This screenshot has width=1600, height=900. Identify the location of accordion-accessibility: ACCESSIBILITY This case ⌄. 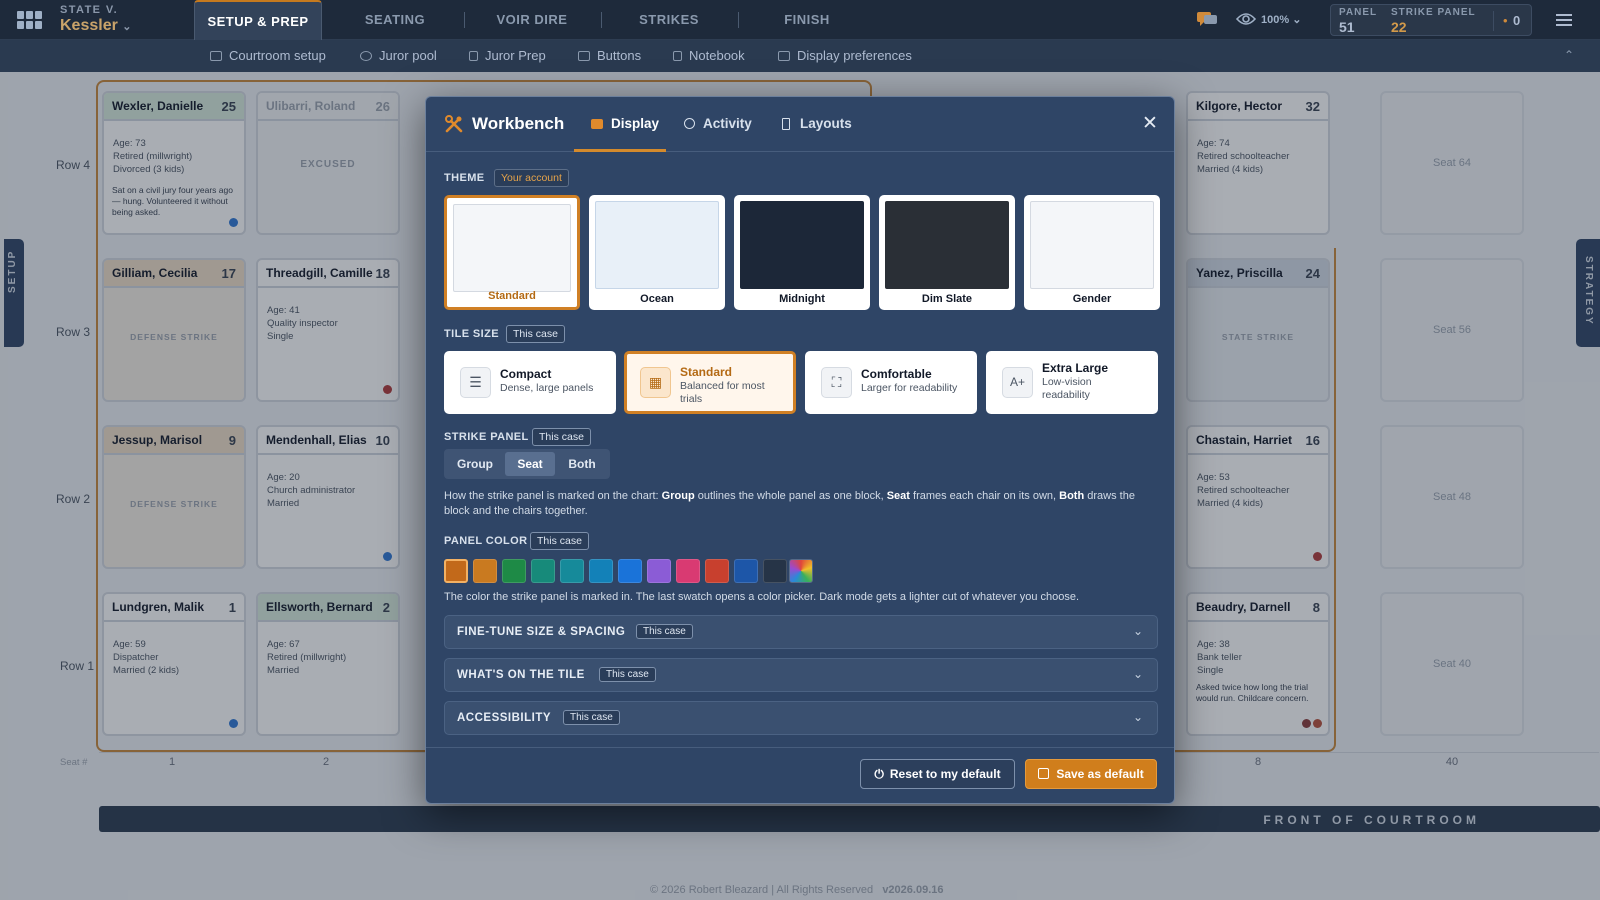
(801, 718).